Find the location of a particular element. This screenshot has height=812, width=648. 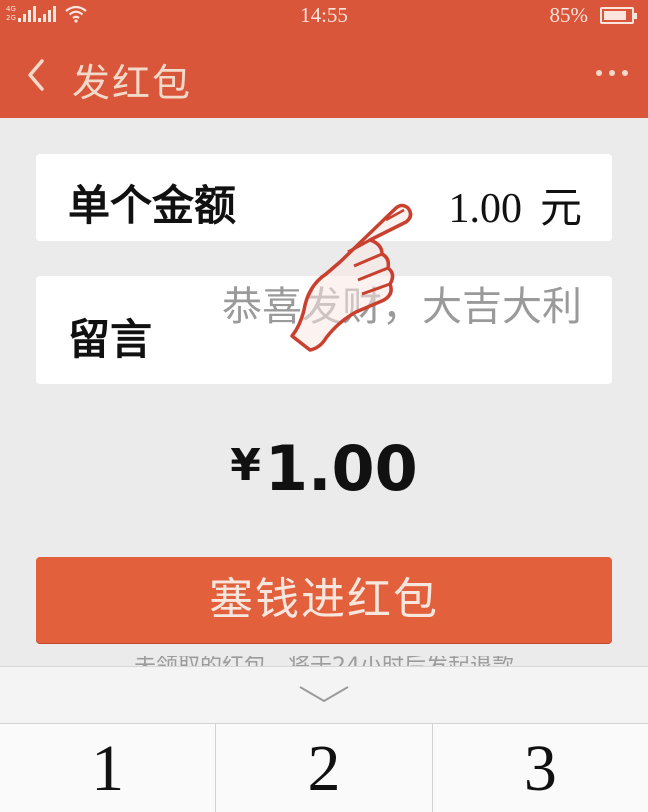

battery-fill is located at coordinates (615, 15).